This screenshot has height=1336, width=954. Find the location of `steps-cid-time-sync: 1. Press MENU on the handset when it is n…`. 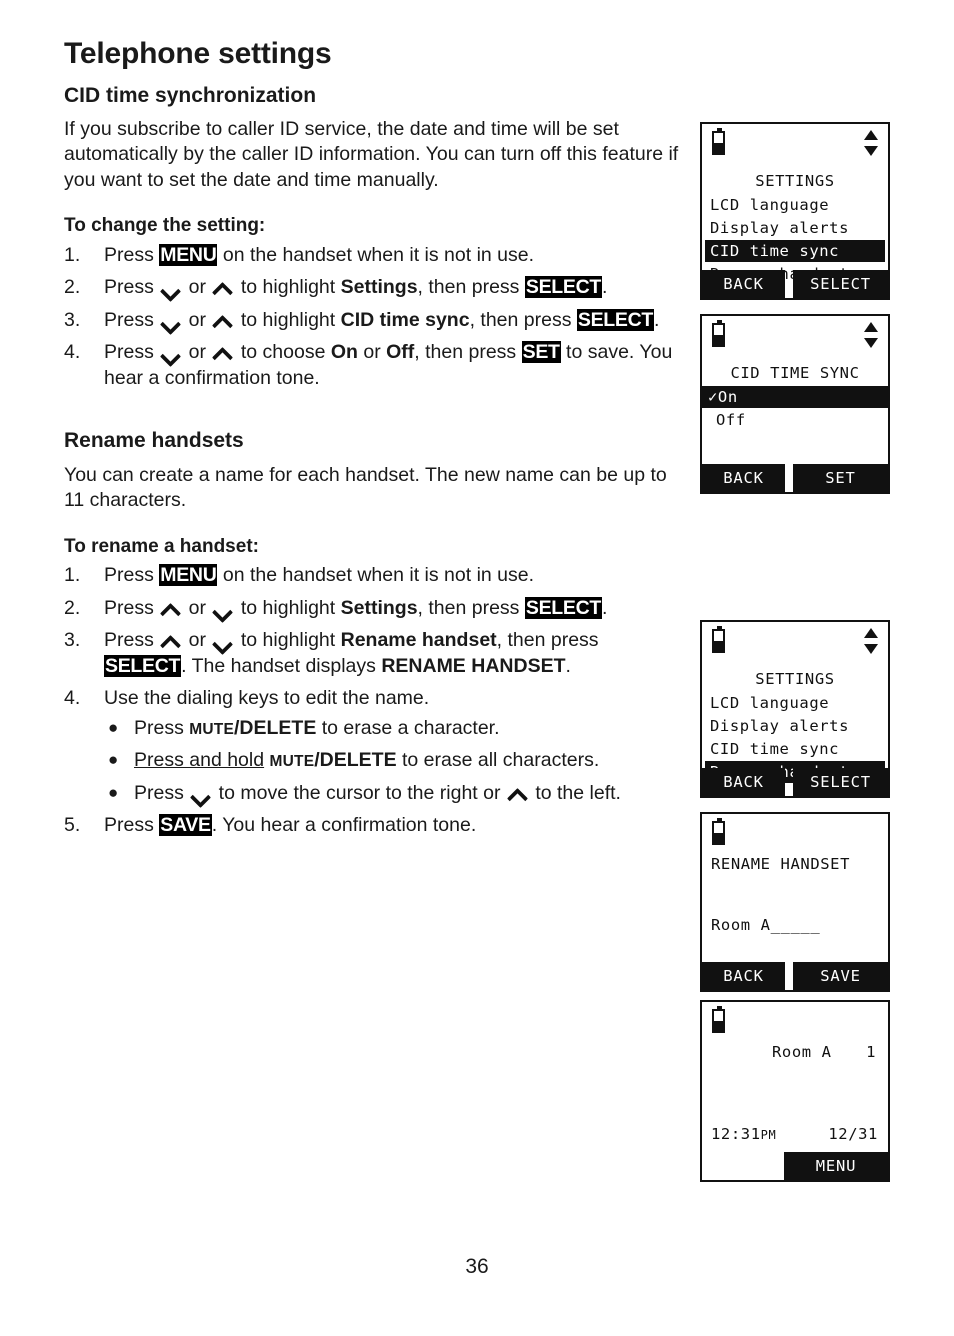

steps-cid-time-sync: 1. Press MENU on the handset when it is n… is located at coordinates (371, 317).